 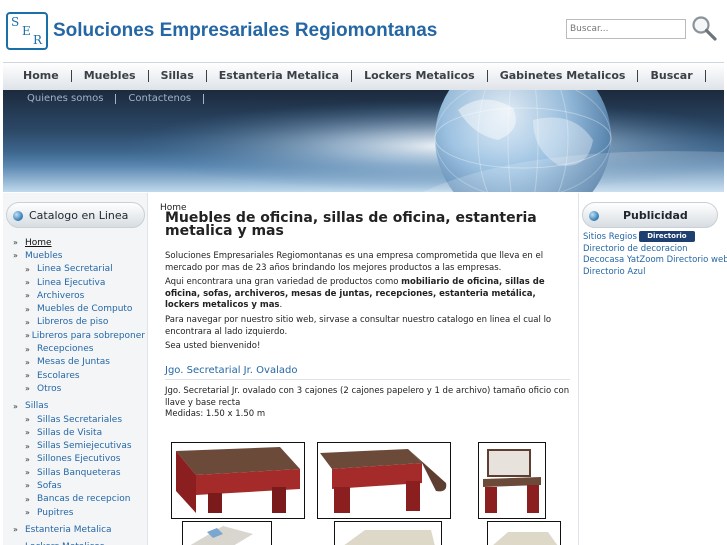 What do you see at coordinates (79, 362) in the screenshot?
I see `sidebar-item-mesas-de-juntas: » Mesas de Juntas` at bounding box center [79, 362].